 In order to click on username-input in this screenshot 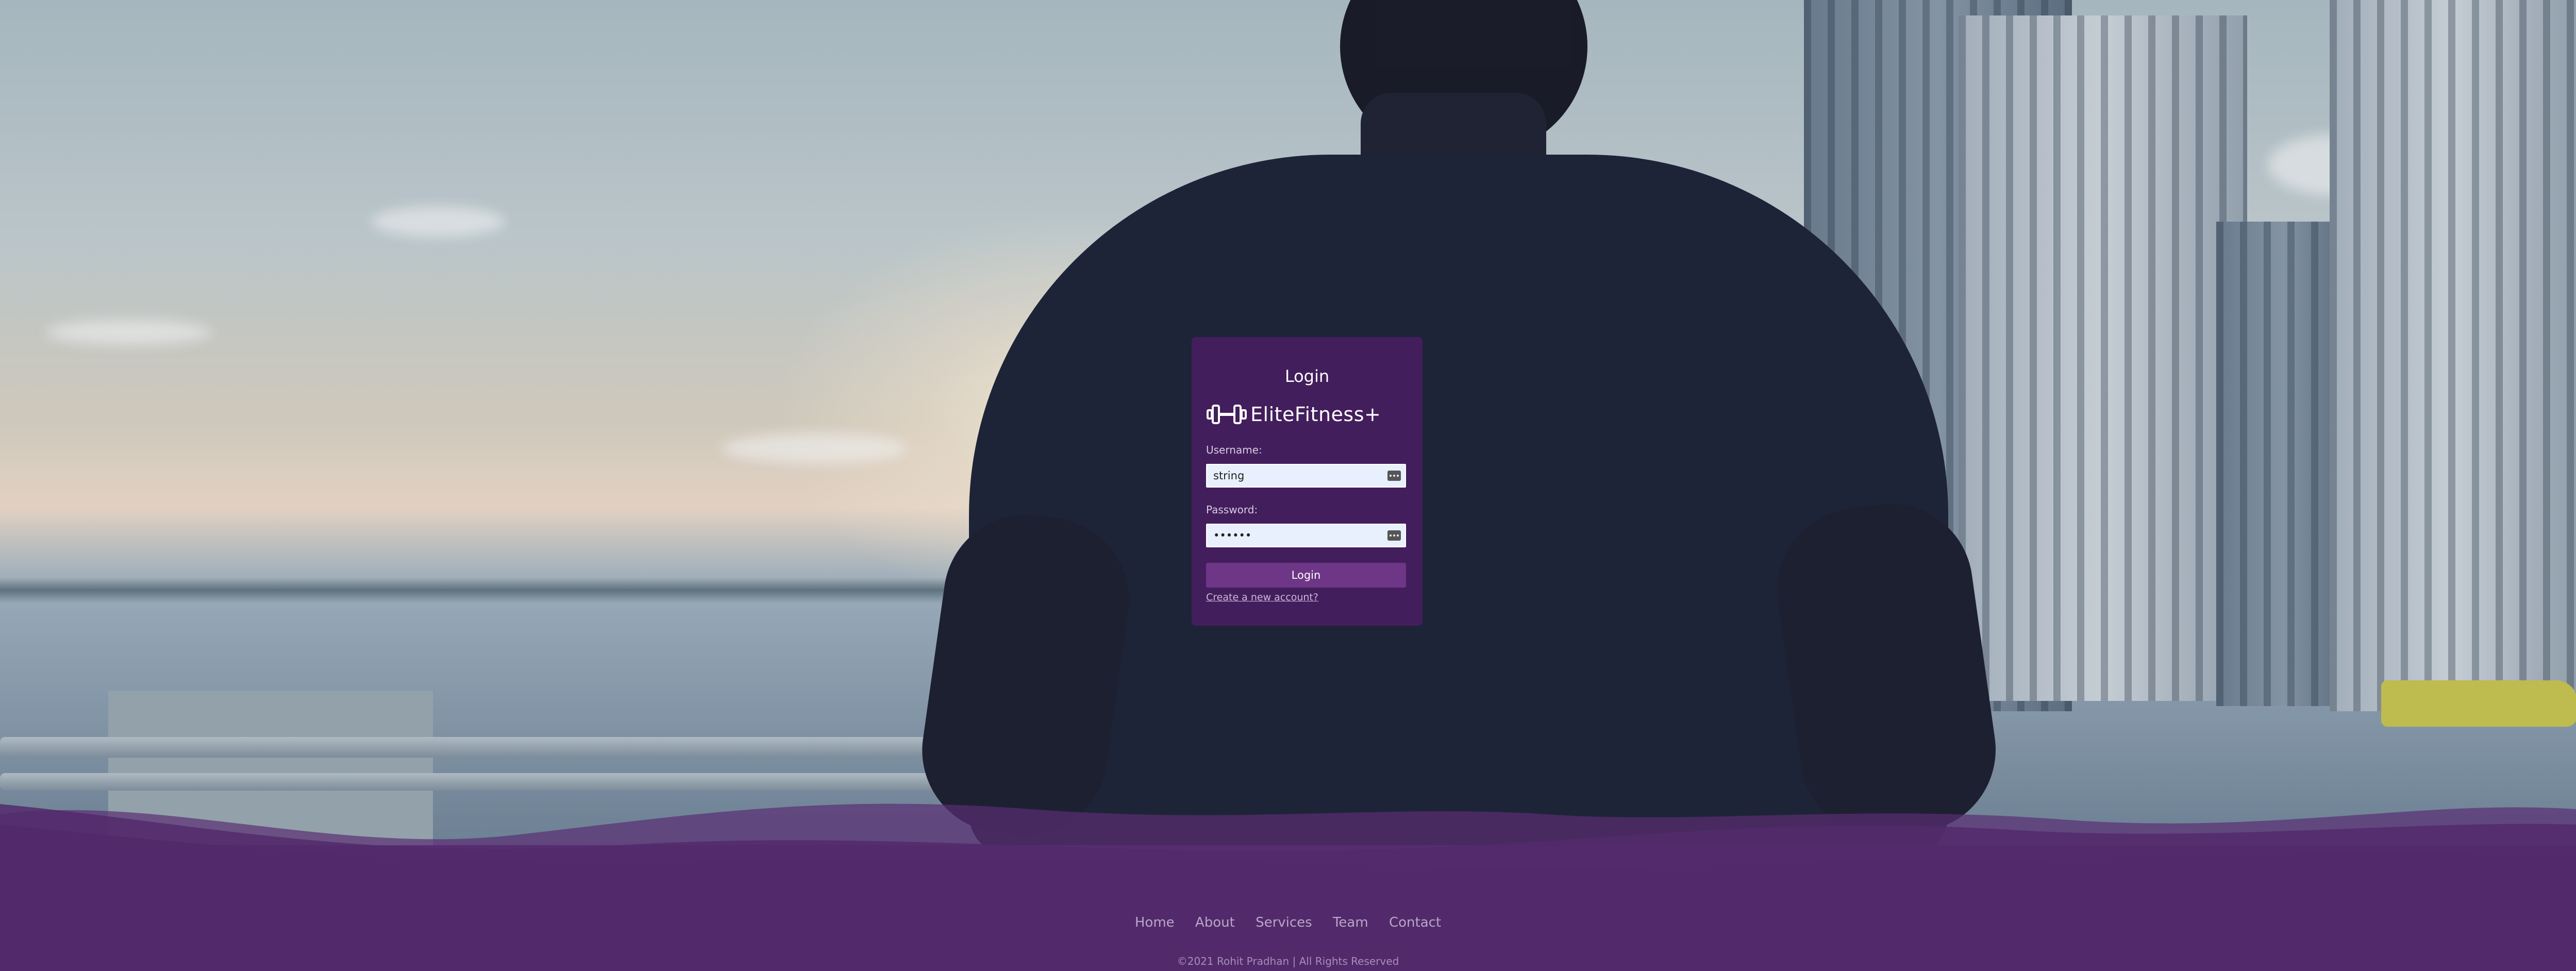, I will do `click(1294, 476)`.